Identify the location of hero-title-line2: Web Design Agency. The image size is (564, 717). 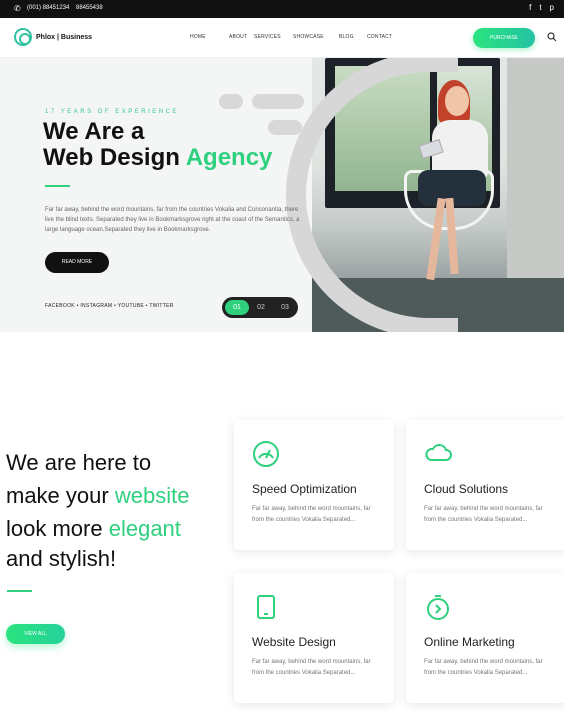
(157, 158).